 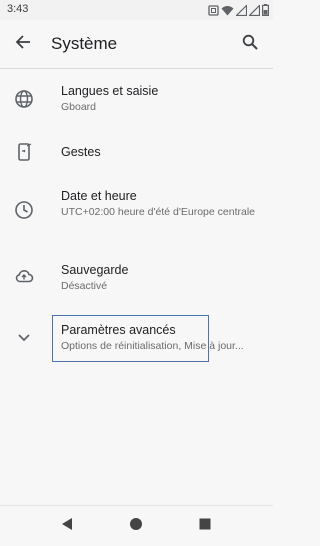 I want to click on settings-item-title: Sauvegarde, so click(x=95, y=270).